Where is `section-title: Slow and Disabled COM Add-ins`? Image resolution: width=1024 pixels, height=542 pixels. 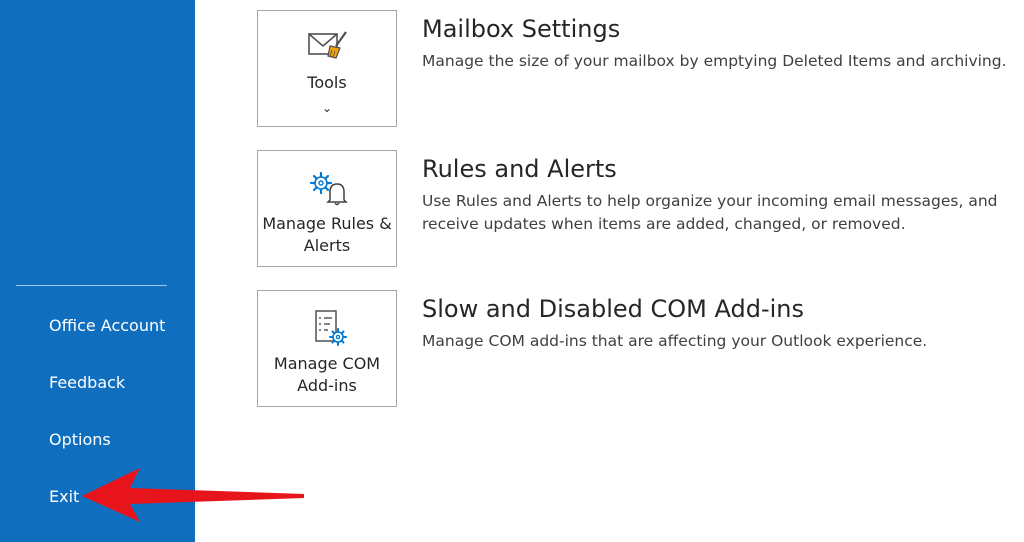
section-title: Slow and Disabled COM Add-ins is located at coordinates (613, 309).